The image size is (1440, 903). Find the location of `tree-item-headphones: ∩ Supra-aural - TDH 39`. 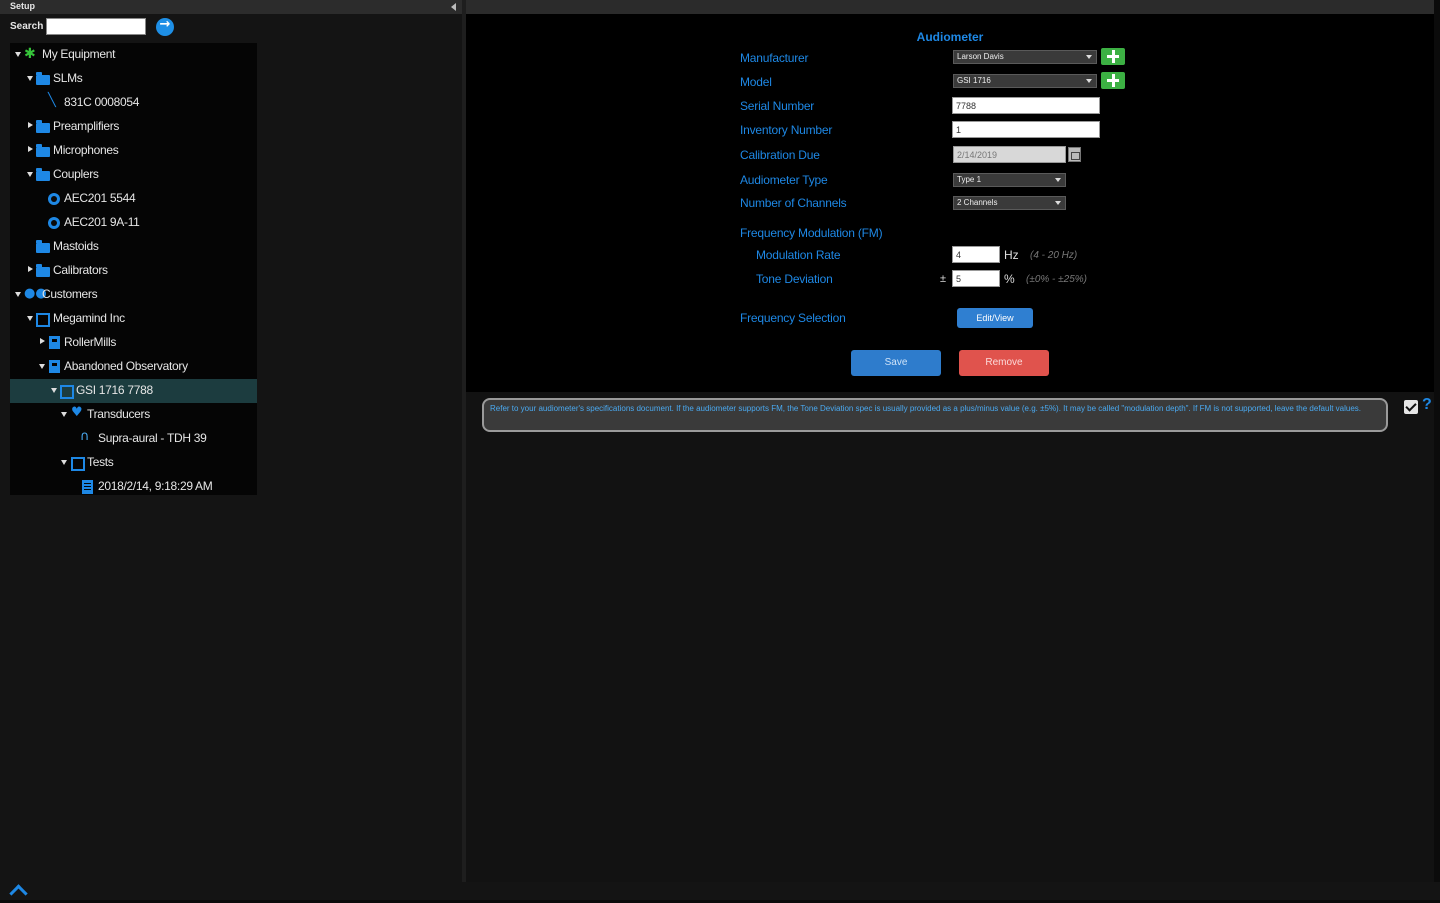

tree-item-headphones: ∩ Supra-aural - TDH 39 is located at coordinates (133, 439).